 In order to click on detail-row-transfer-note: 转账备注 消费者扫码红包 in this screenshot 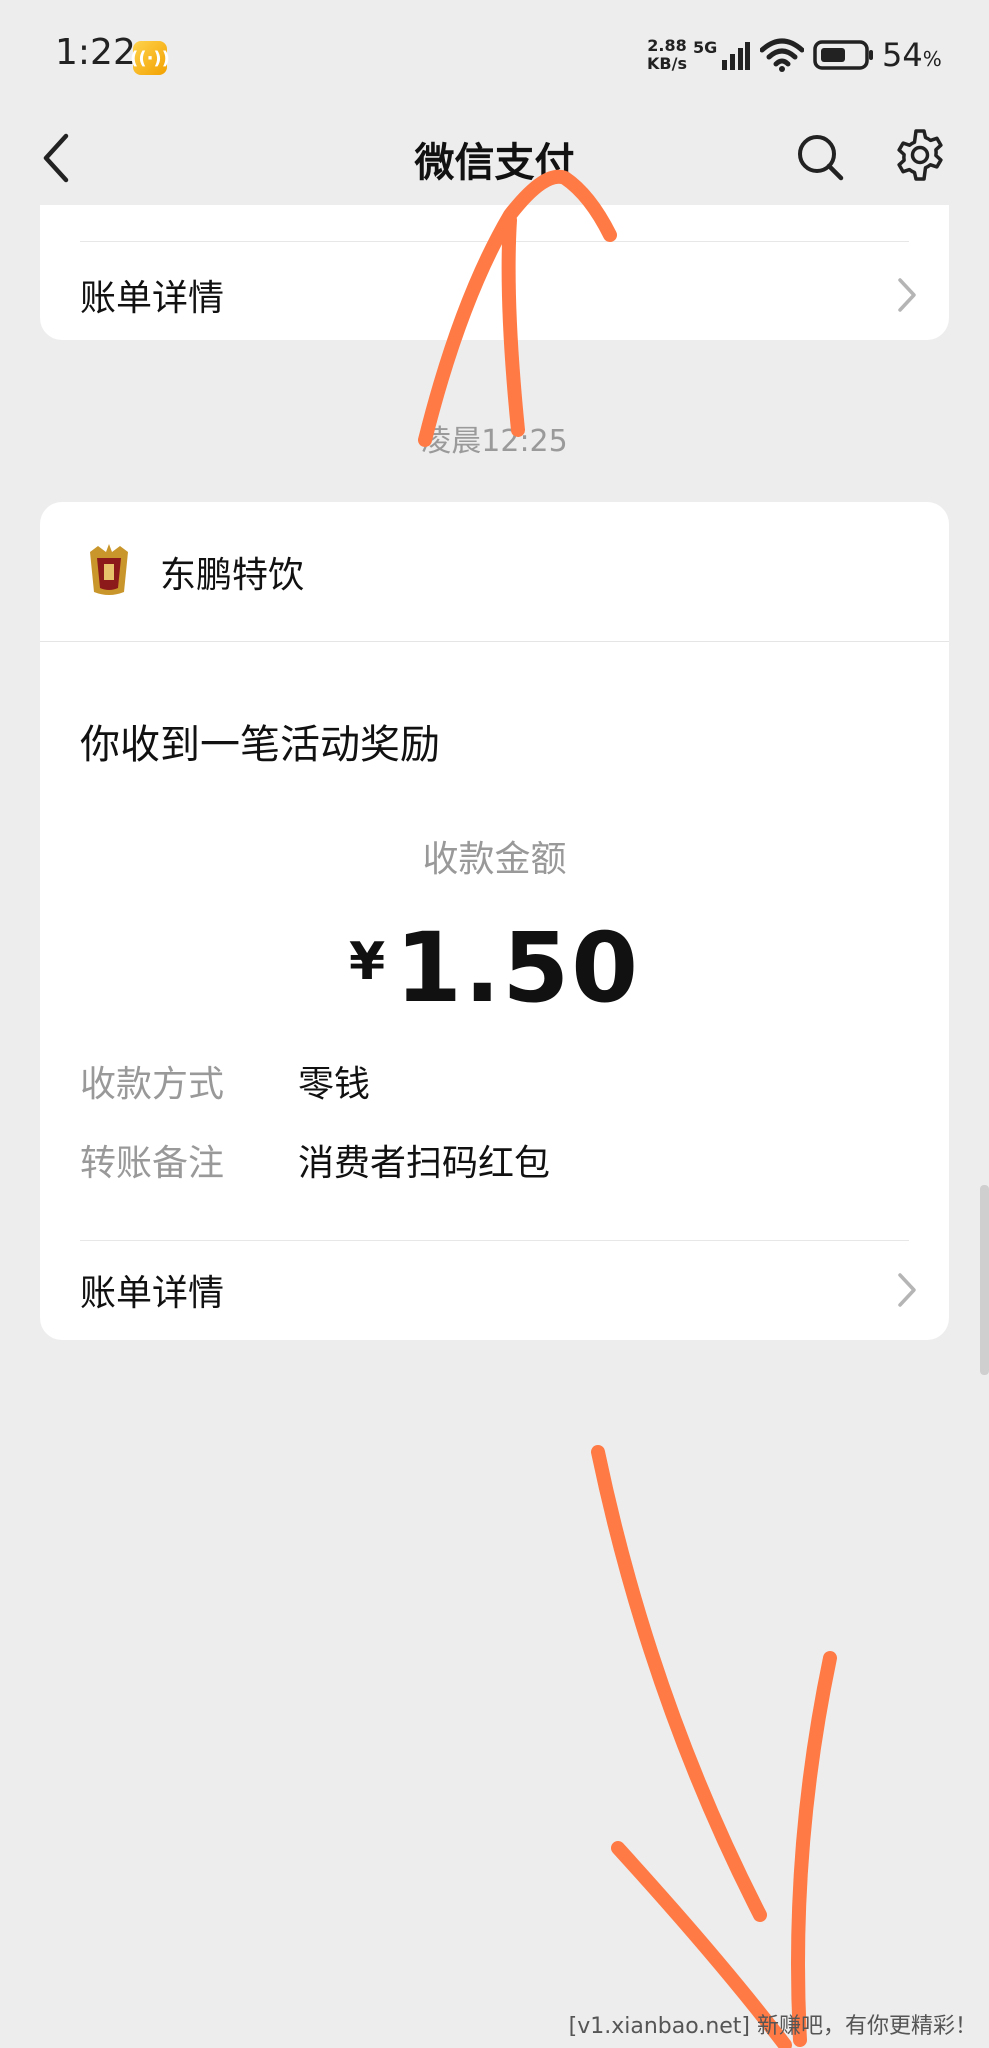, I will do `click(315, 1160)`.